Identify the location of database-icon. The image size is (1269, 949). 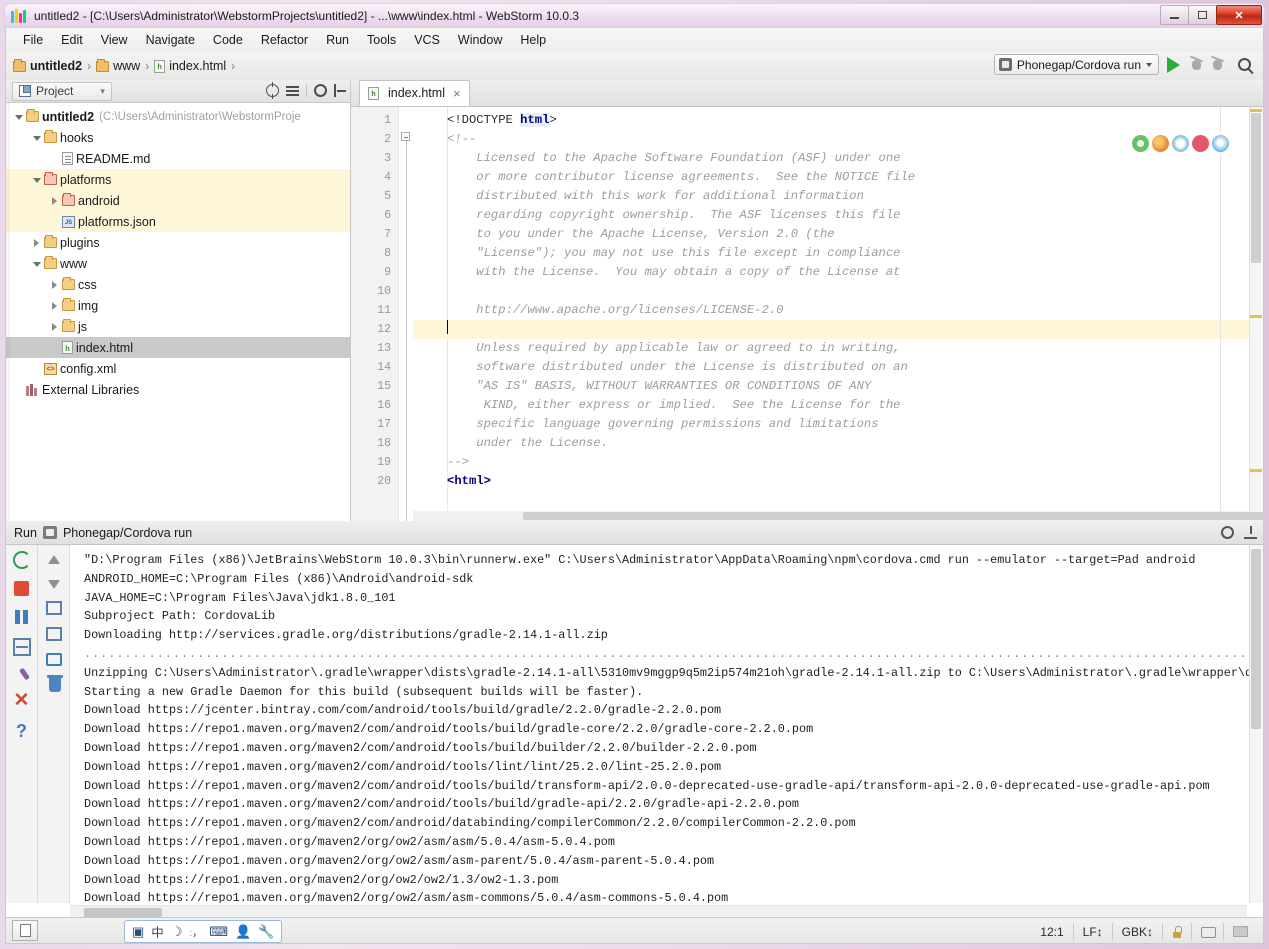
(1208, 931).